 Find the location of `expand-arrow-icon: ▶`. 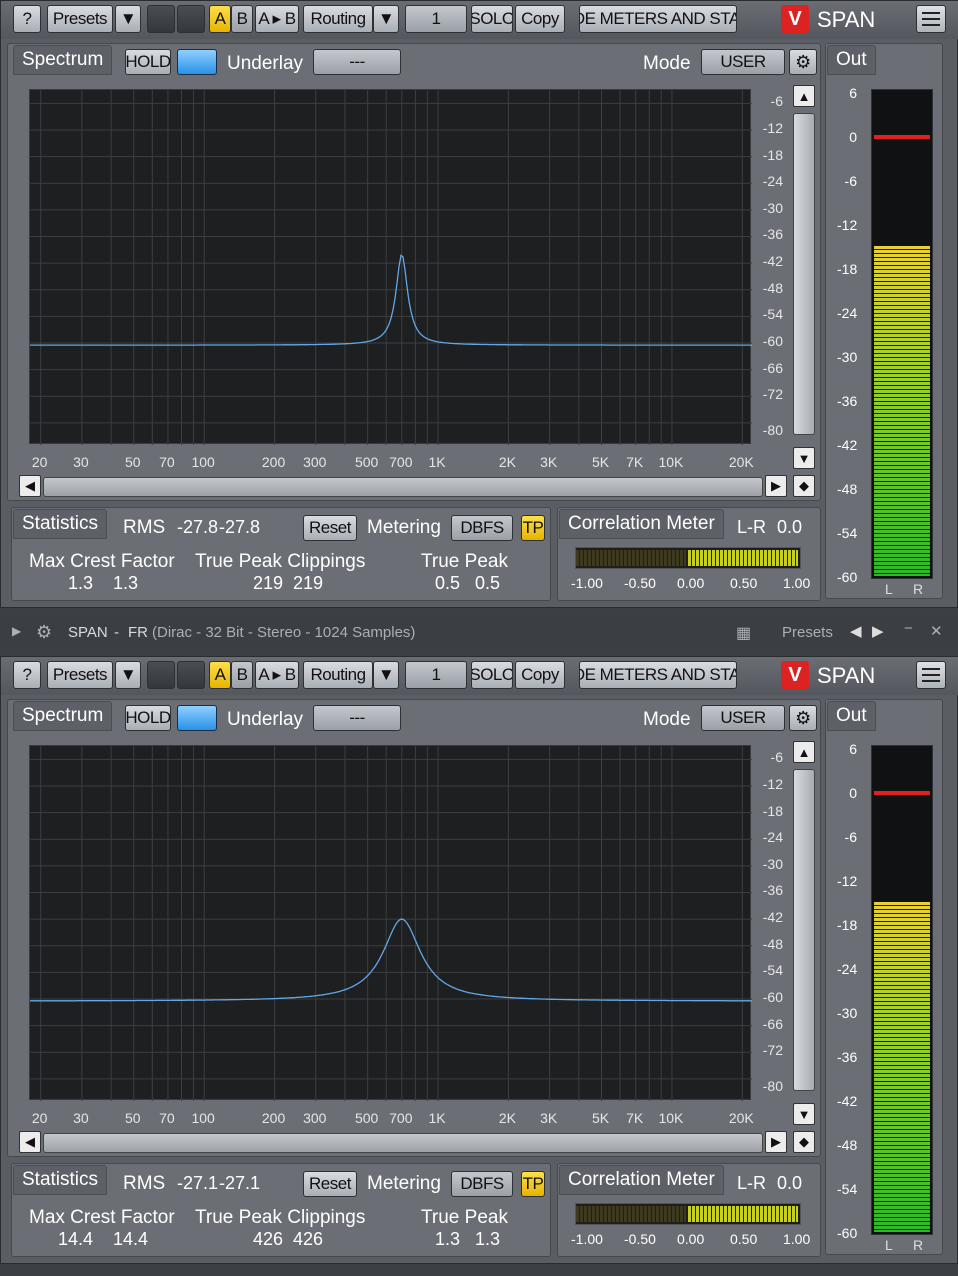

expand-arrow-icon: ▶ is located at coordinates (16, 631).